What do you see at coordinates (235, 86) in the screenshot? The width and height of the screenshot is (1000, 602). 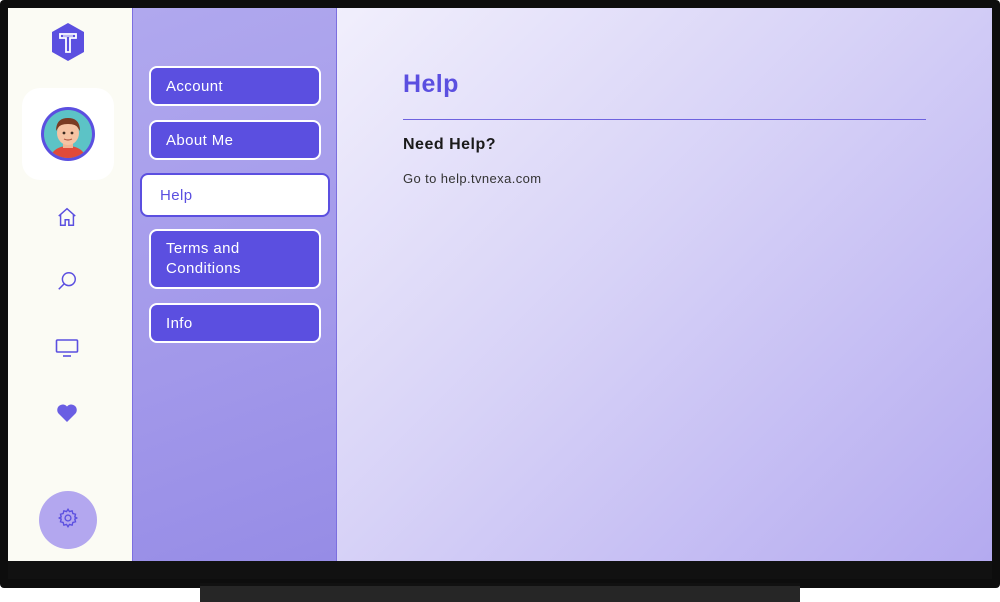 I see `menu-item-account: Account` at bounding box center [235, 86].